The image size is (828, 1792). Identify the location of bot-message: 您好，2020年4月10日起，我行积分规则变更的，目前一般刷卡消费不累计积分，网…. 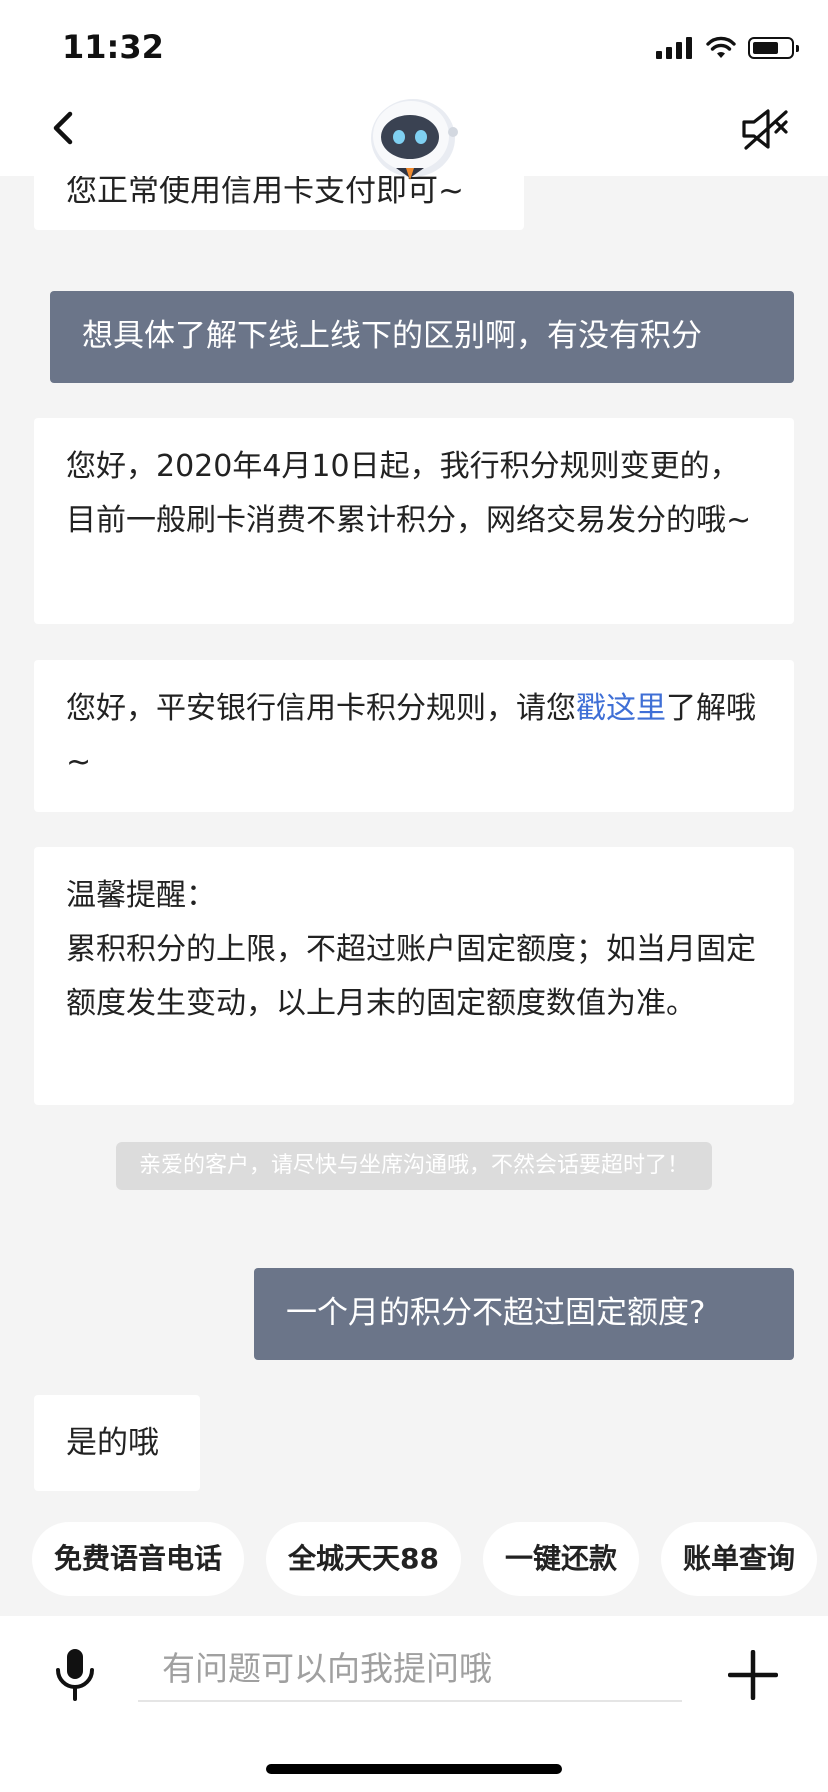
(414, 521).